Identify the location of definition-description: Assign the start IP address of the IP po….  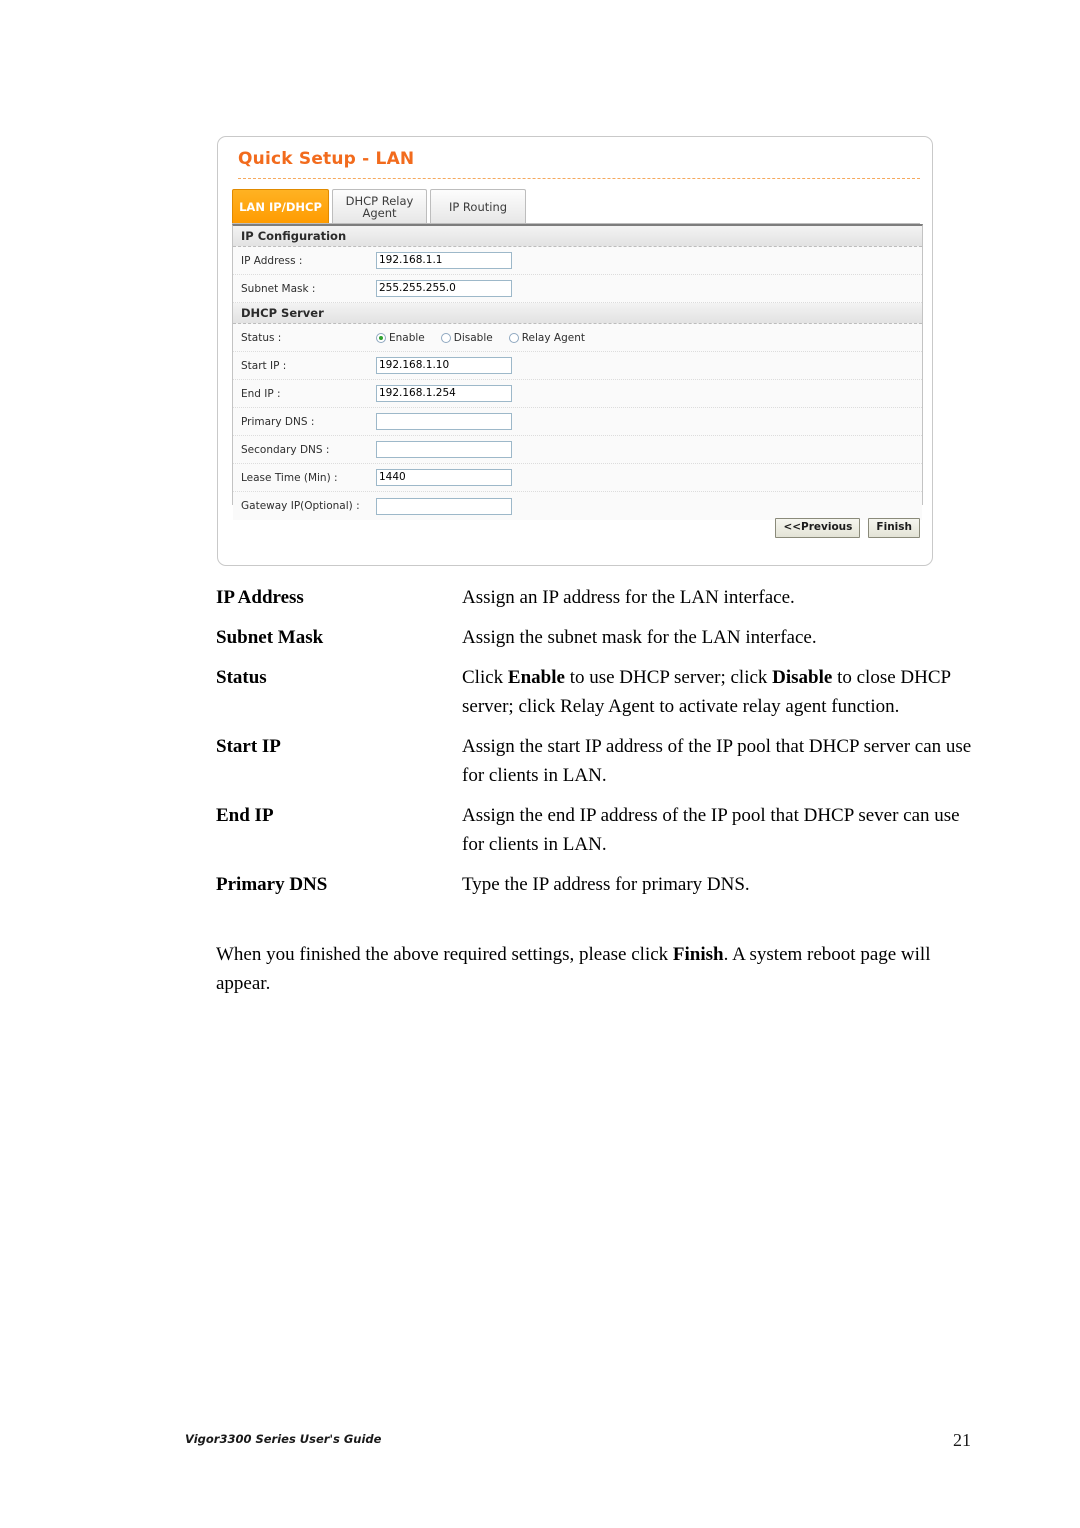
(717, 761).